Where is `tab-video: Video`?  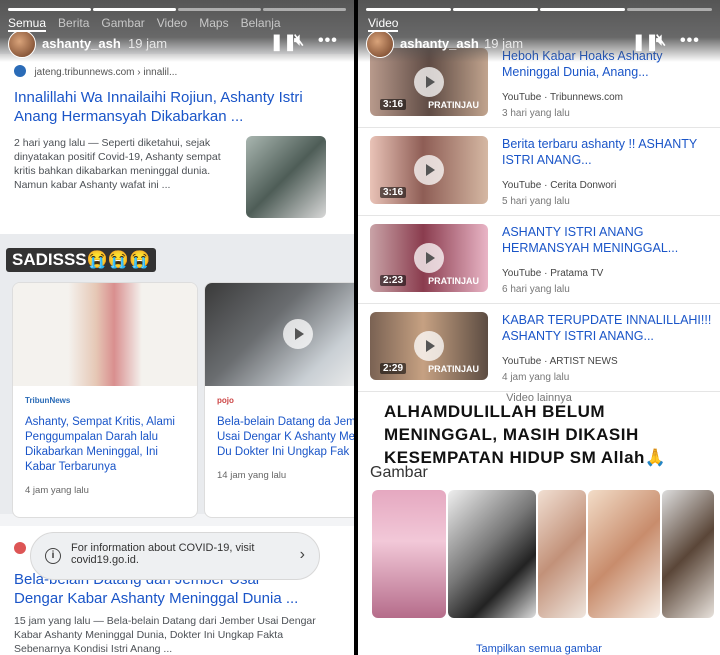 tab-video: Video is located at coordinates (172, 24).